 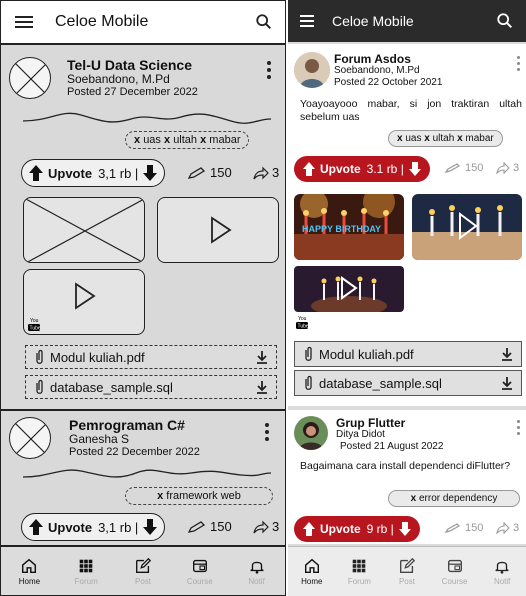 I want to click on post-title: Tel-U Data Science, so click(x=130, y=65).